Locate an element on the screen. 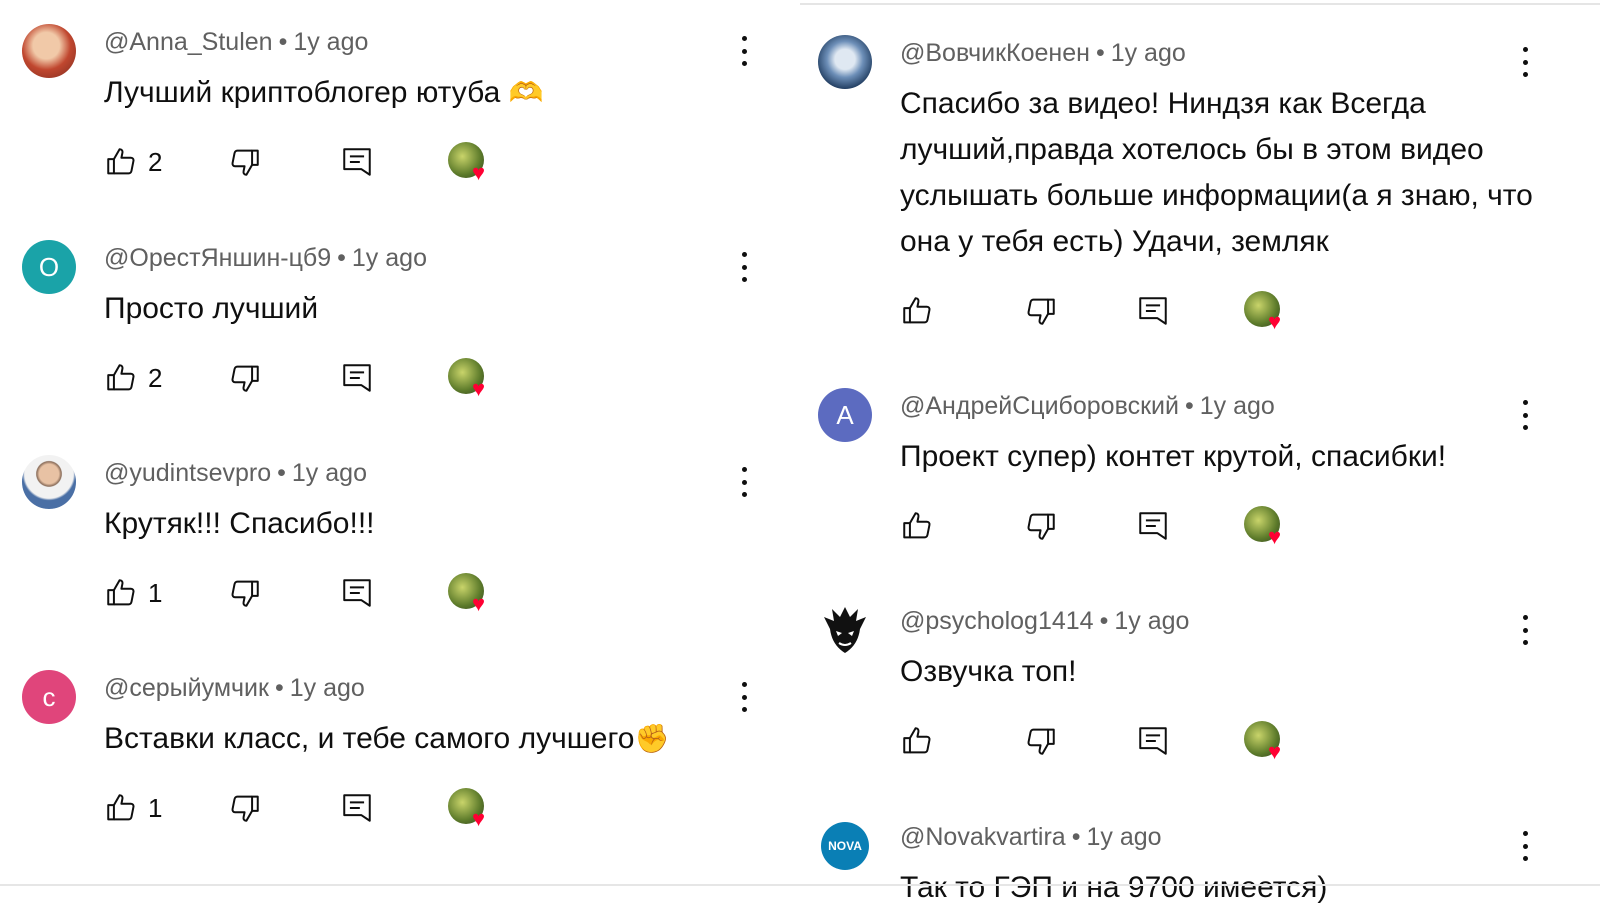 The image size is (1600, 905). comment-actions: 1 ♥ is located at coordinates (314, 594).